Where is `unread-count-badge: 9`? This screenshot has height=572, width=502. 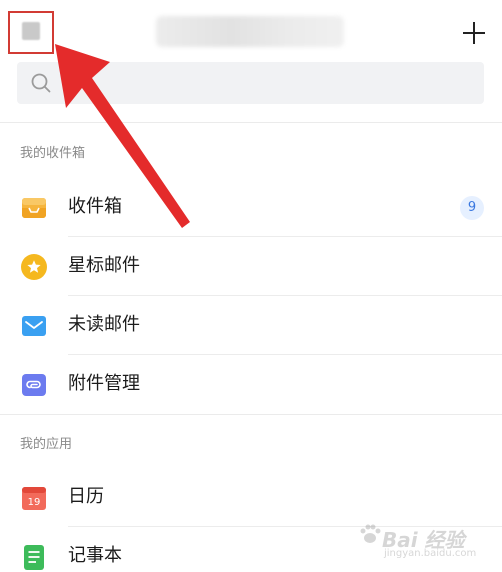 unread-count-badge: 9 is located at coordinates (472, 208).